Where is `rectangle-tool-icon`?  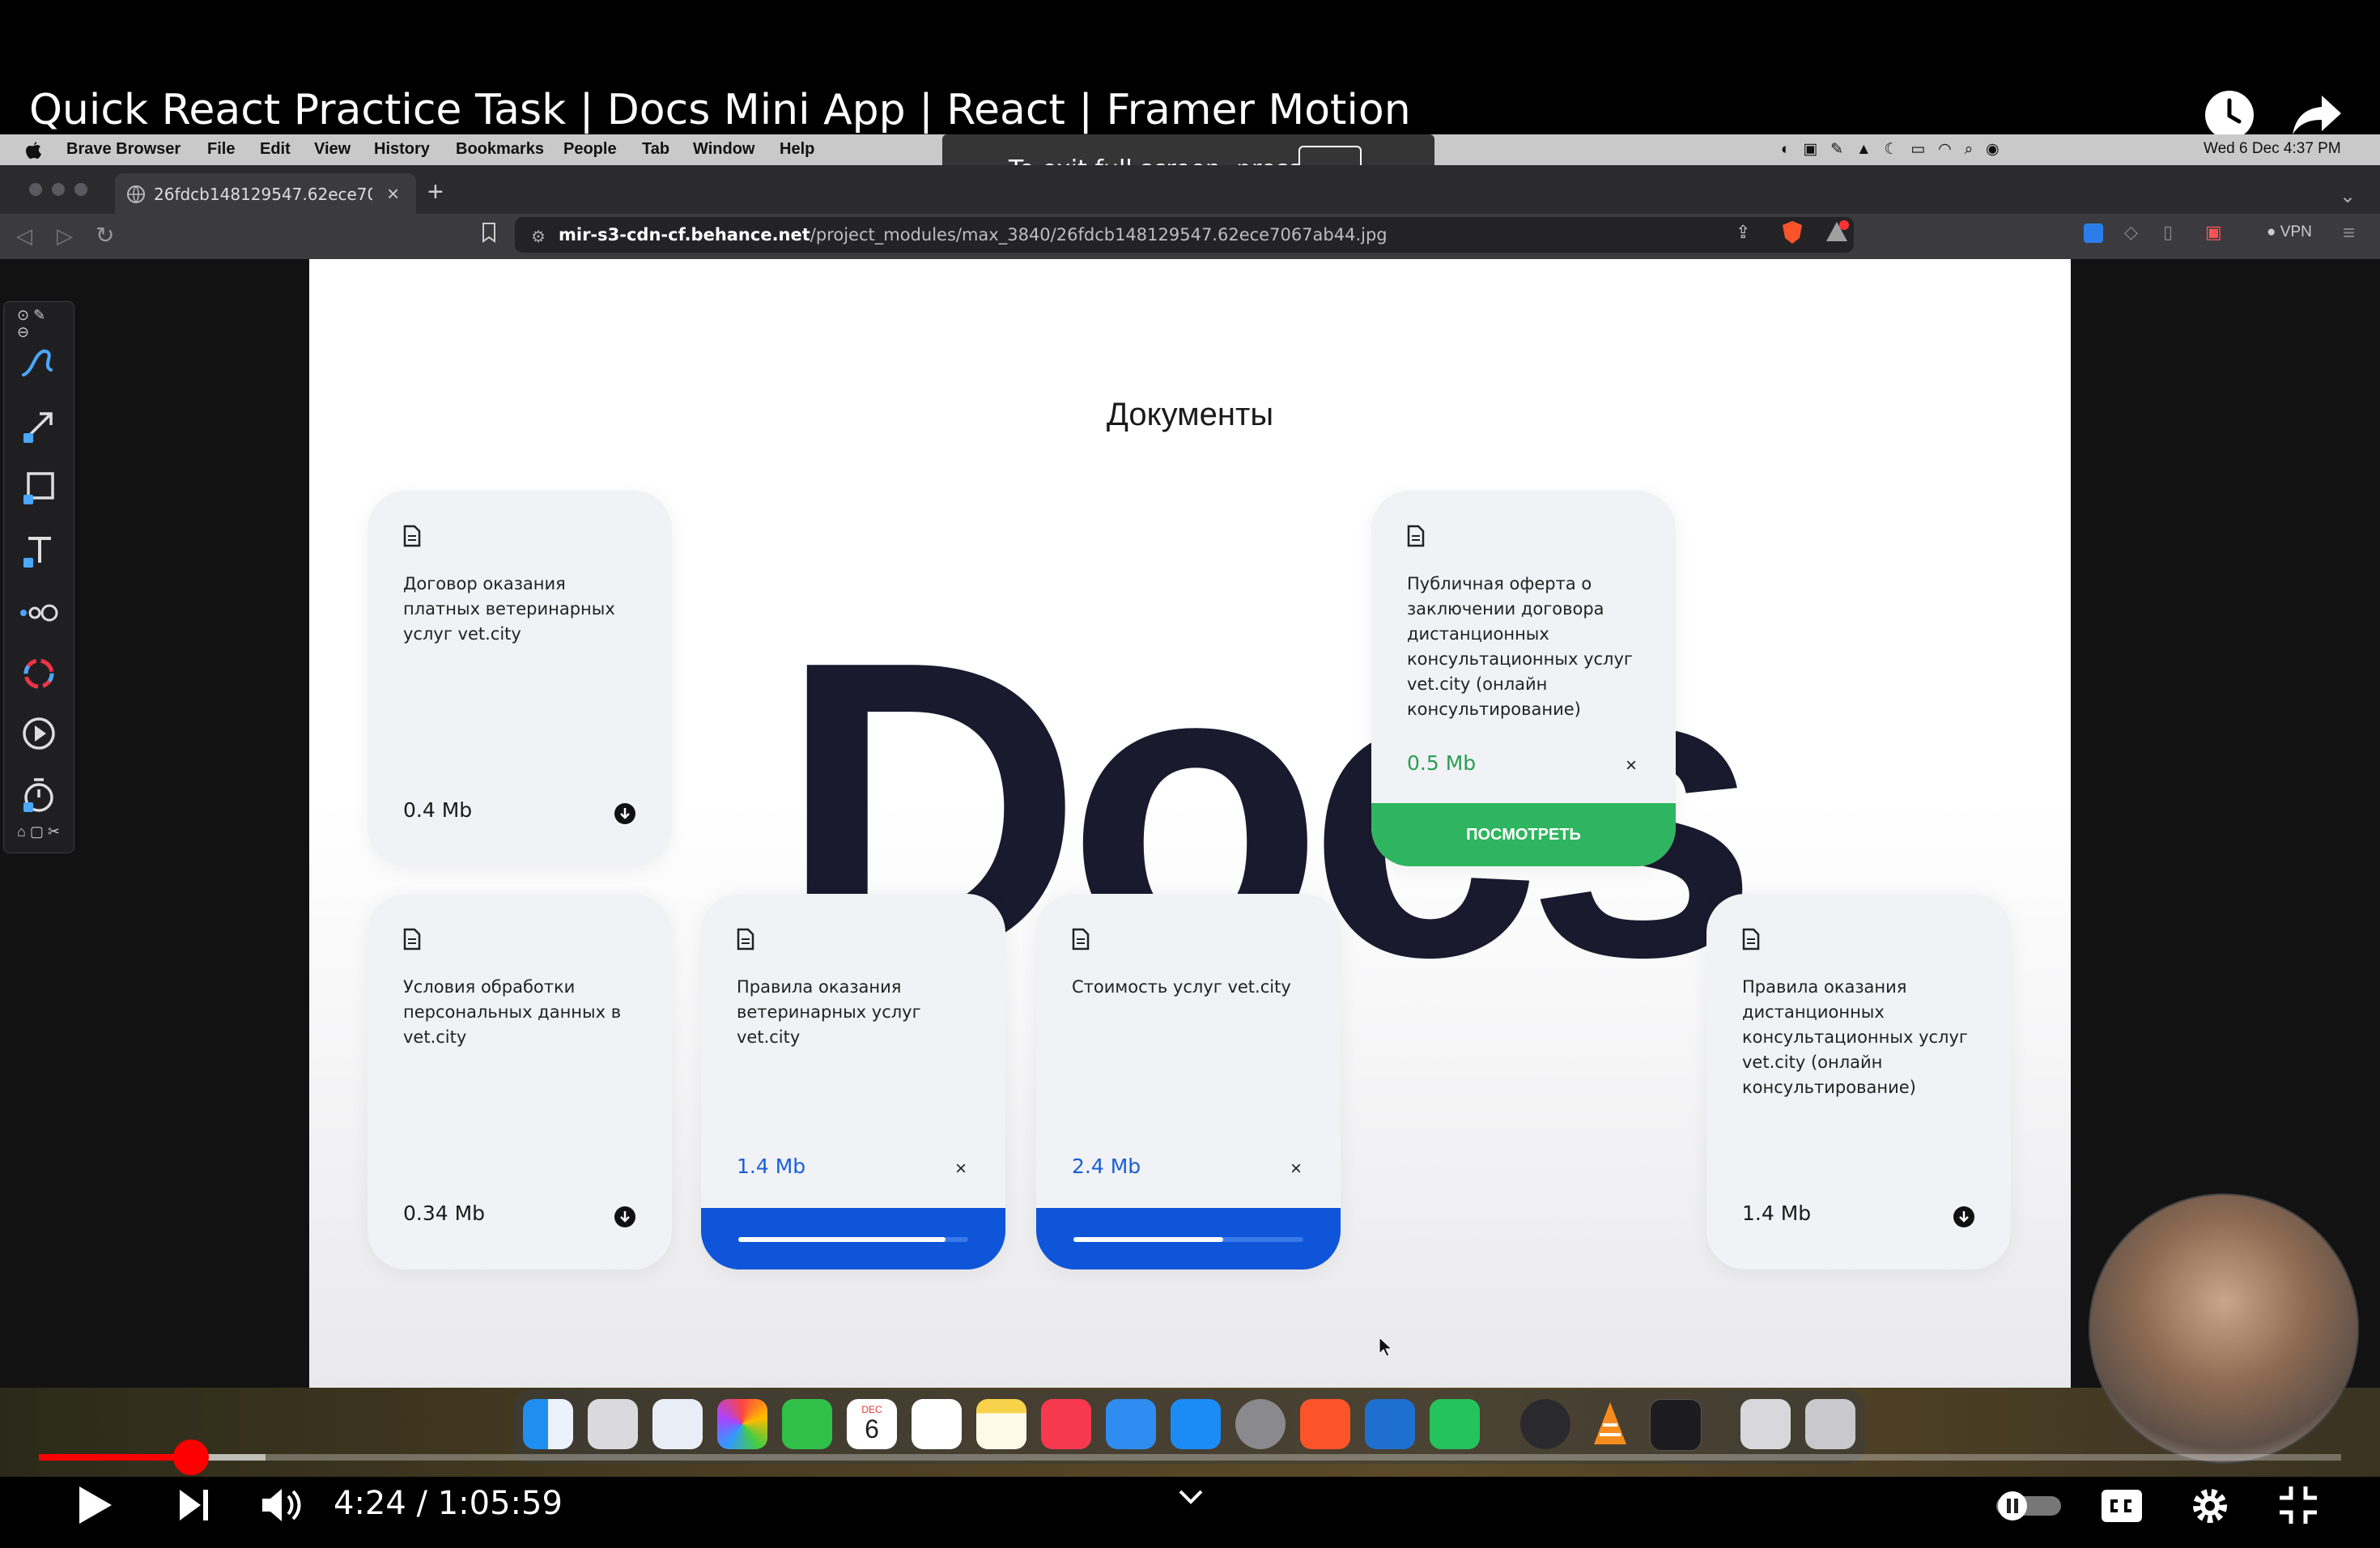 rectangle-tool-icon is located at coordinates (39, 487).